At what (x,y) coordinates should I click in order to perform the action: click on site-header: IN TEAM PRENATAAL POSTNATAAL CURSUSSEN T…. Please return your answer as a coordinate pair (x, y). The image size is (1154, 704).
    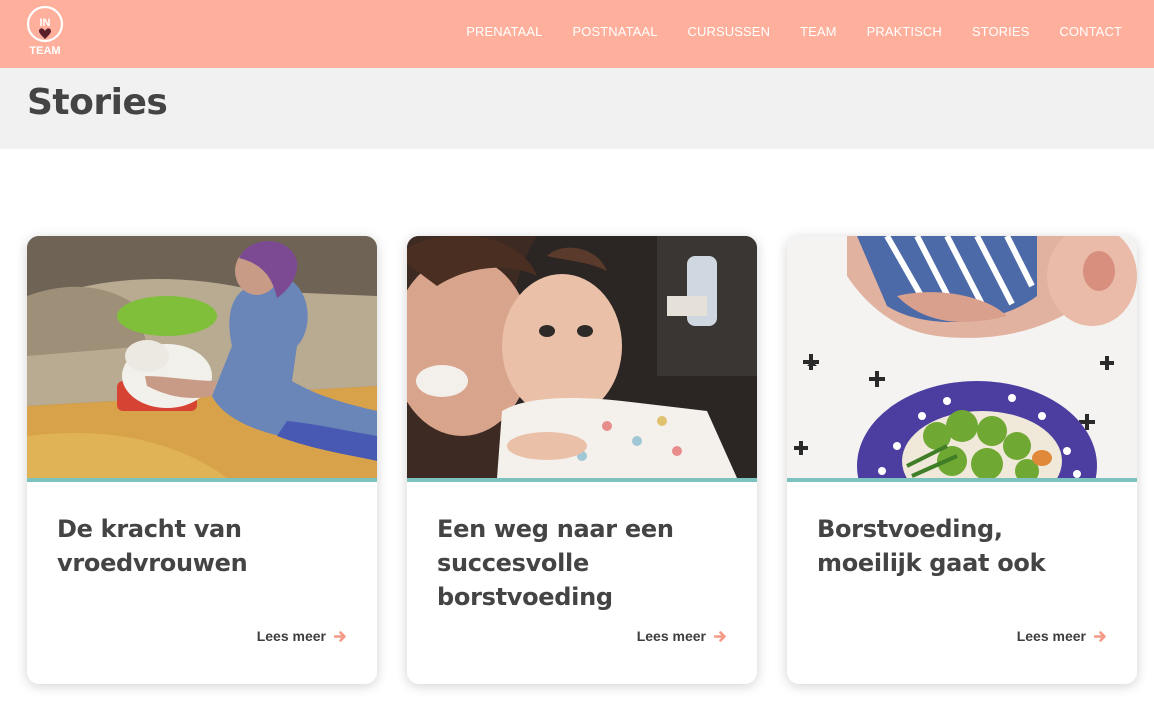
    Looking at the image, I should click on (577, 34).